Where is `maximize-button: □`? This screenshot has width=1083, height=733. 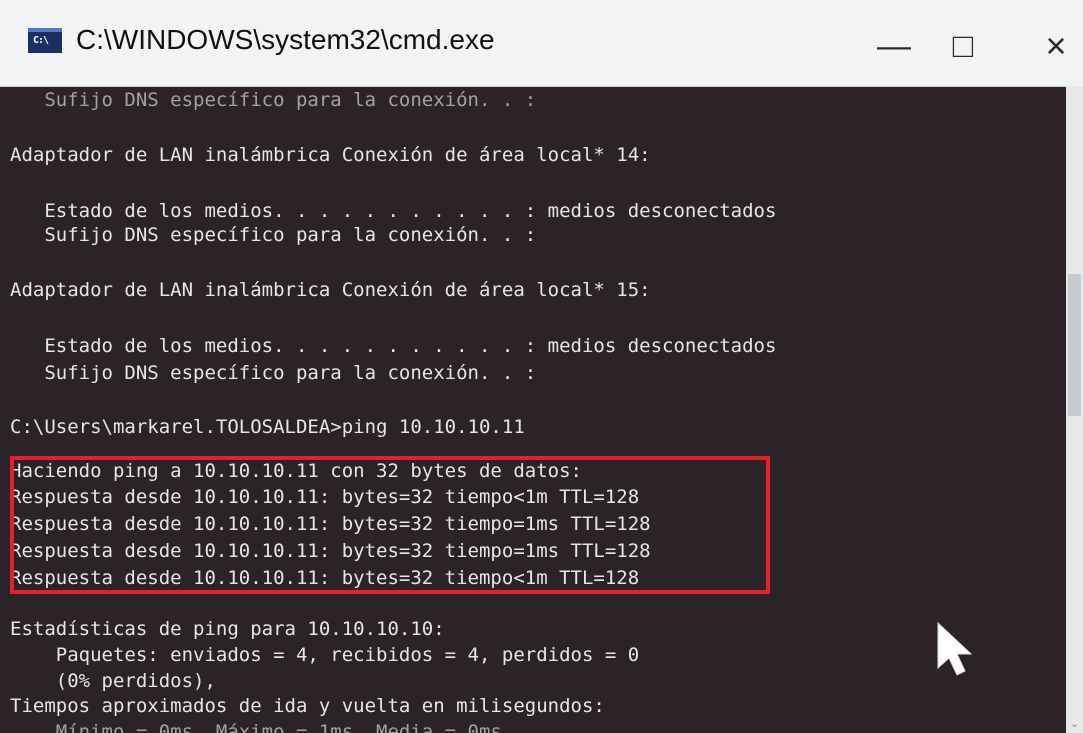
maximize-button: □ is located at coordinates (963, 46).